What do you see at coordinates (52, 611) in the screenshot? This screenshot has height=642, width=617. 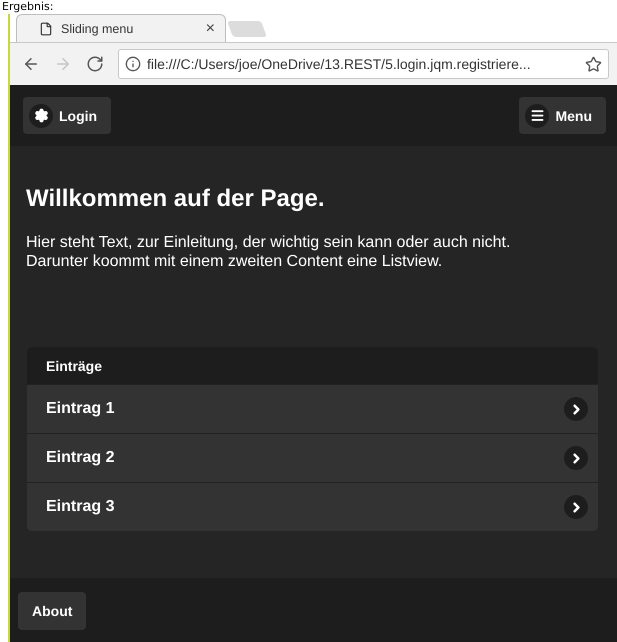 I see `about-button: About` at bounding box center [52, 611].